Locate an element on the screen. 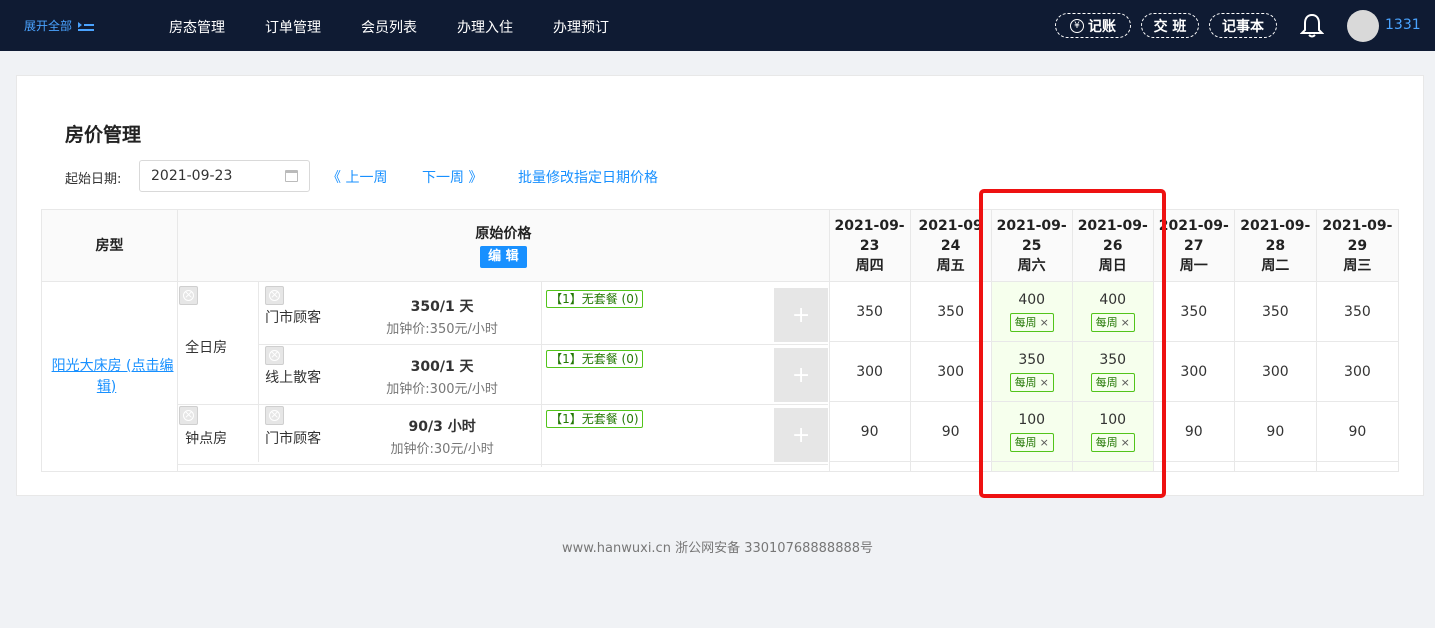 This screenshot has height=628, width=1435. footer-text: www.hanwuxi.cn 浙公网安备 33010768888888号 is located at coordinates (717, 548).